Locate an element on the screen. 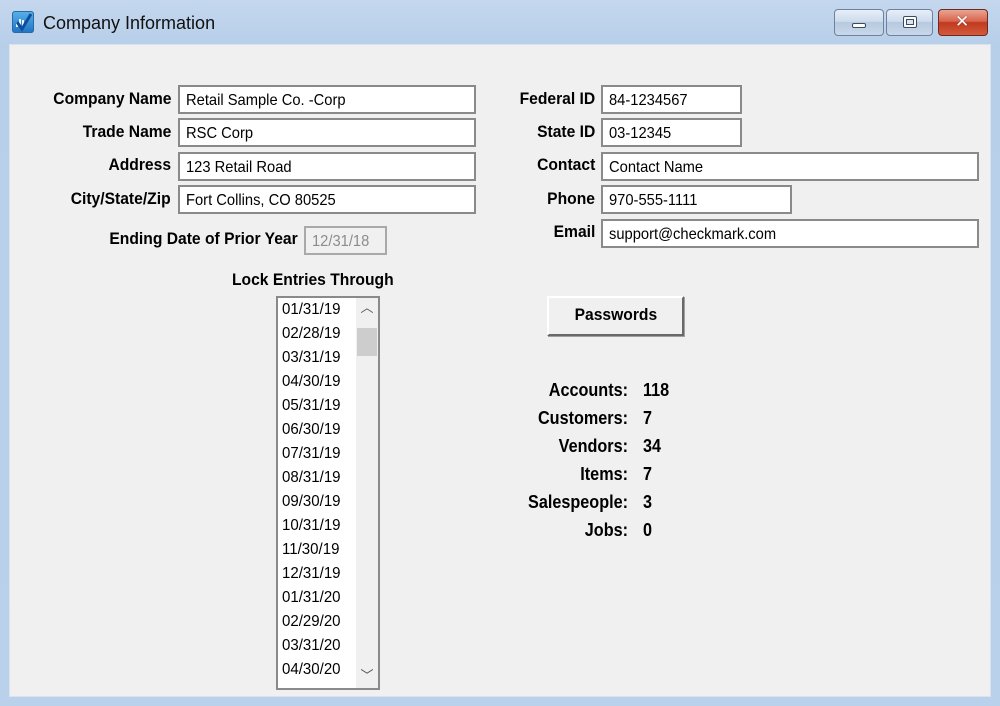  lock-entries-list-item: 01/31/20 is located at coordinates (317, 598).